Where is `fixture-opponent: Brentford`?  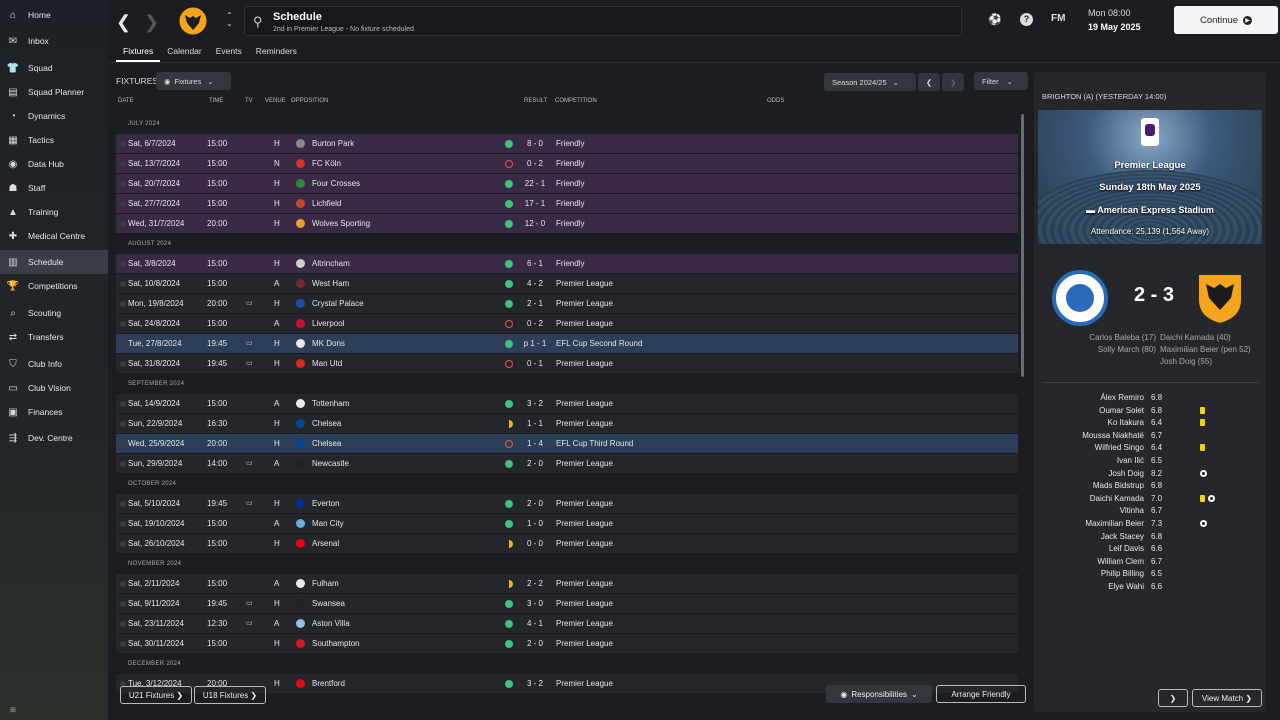 fixture-opponent: Brentford is located at coordinates (328, 683).